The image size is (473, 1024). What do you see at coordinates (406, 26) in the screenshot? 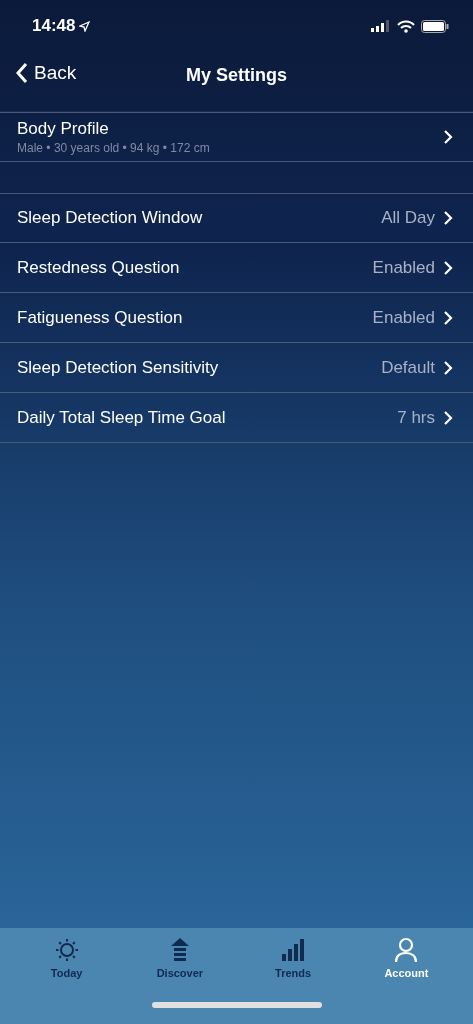
I see `wifi-icon` at bounding box center [406, 26].